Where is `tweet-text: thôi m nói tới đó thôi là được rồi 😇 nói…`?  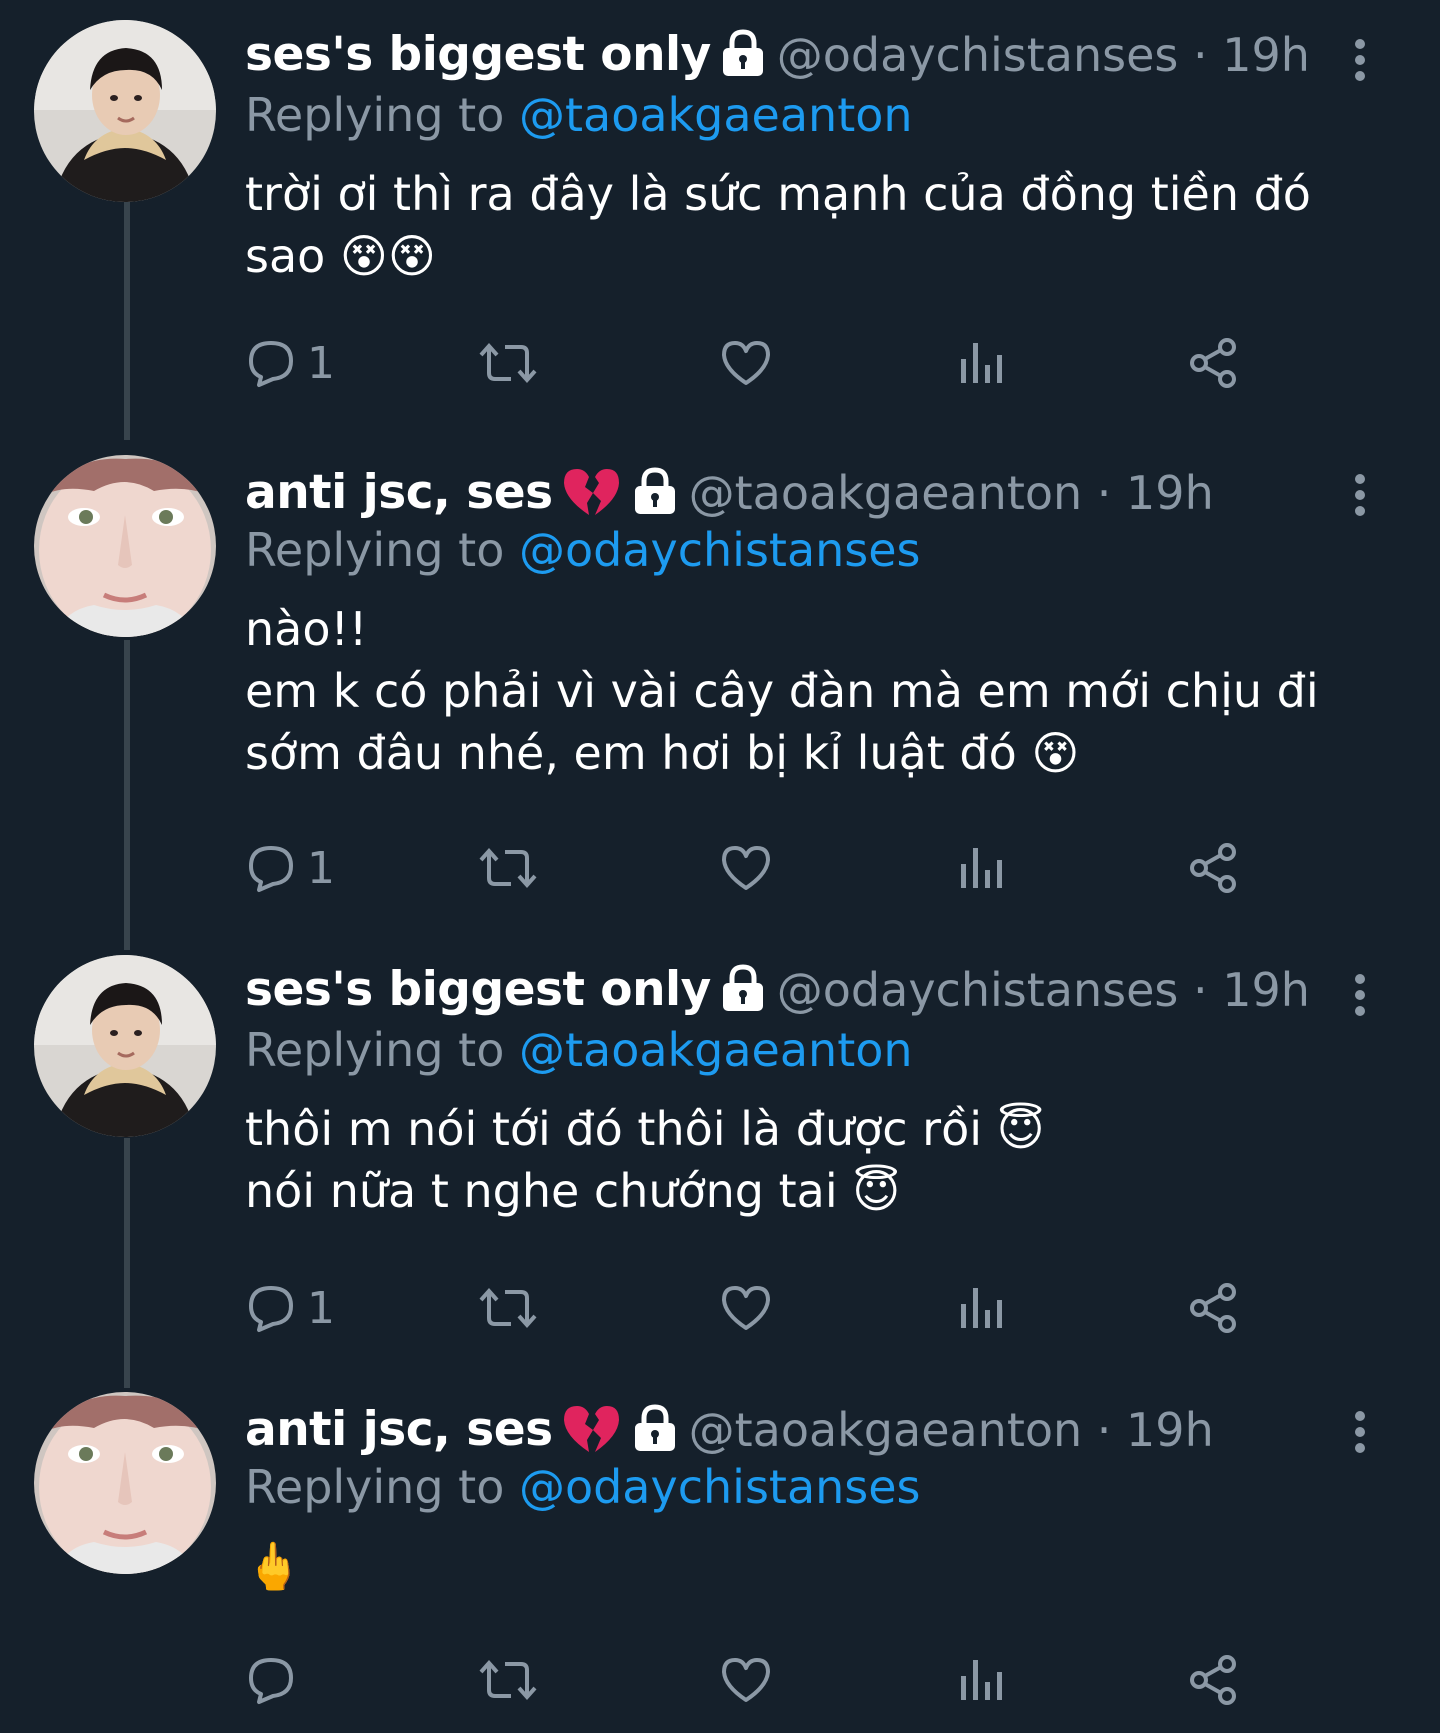
tweet-text: thôi m nói tới đó thôi là được rồi 😇 nói… is located at coordinates (645, 1160).